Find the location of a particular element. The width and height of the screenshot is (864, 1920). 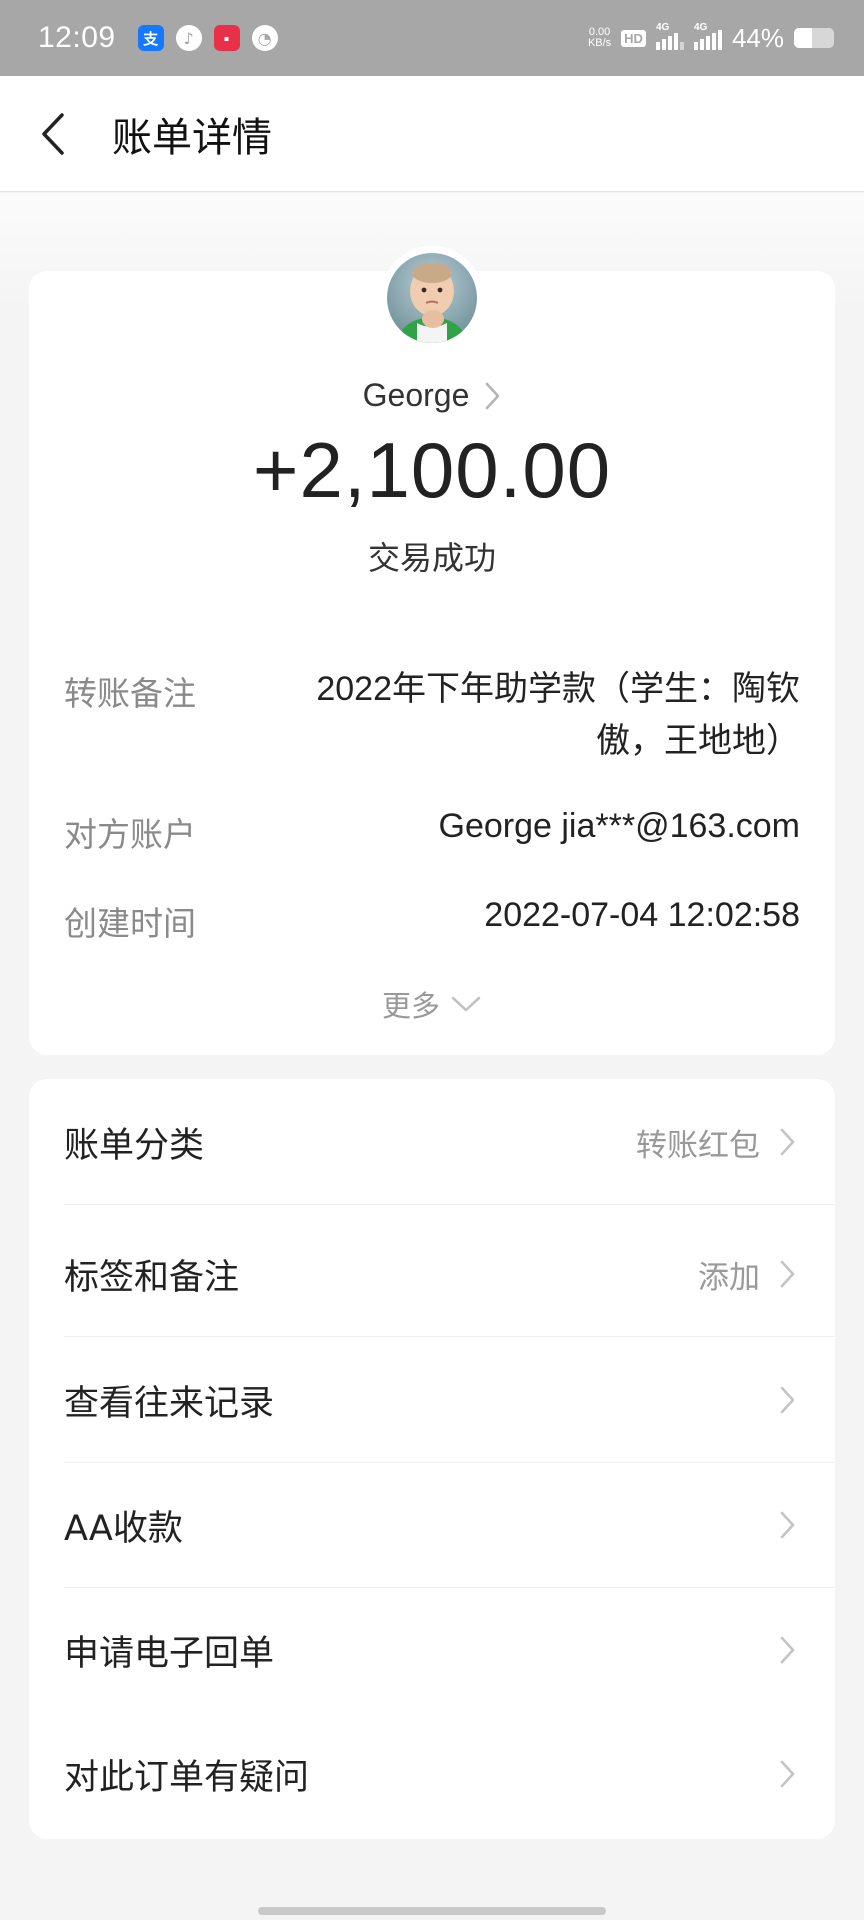

status-time: 12:09 is located at coordinates (77, 37).